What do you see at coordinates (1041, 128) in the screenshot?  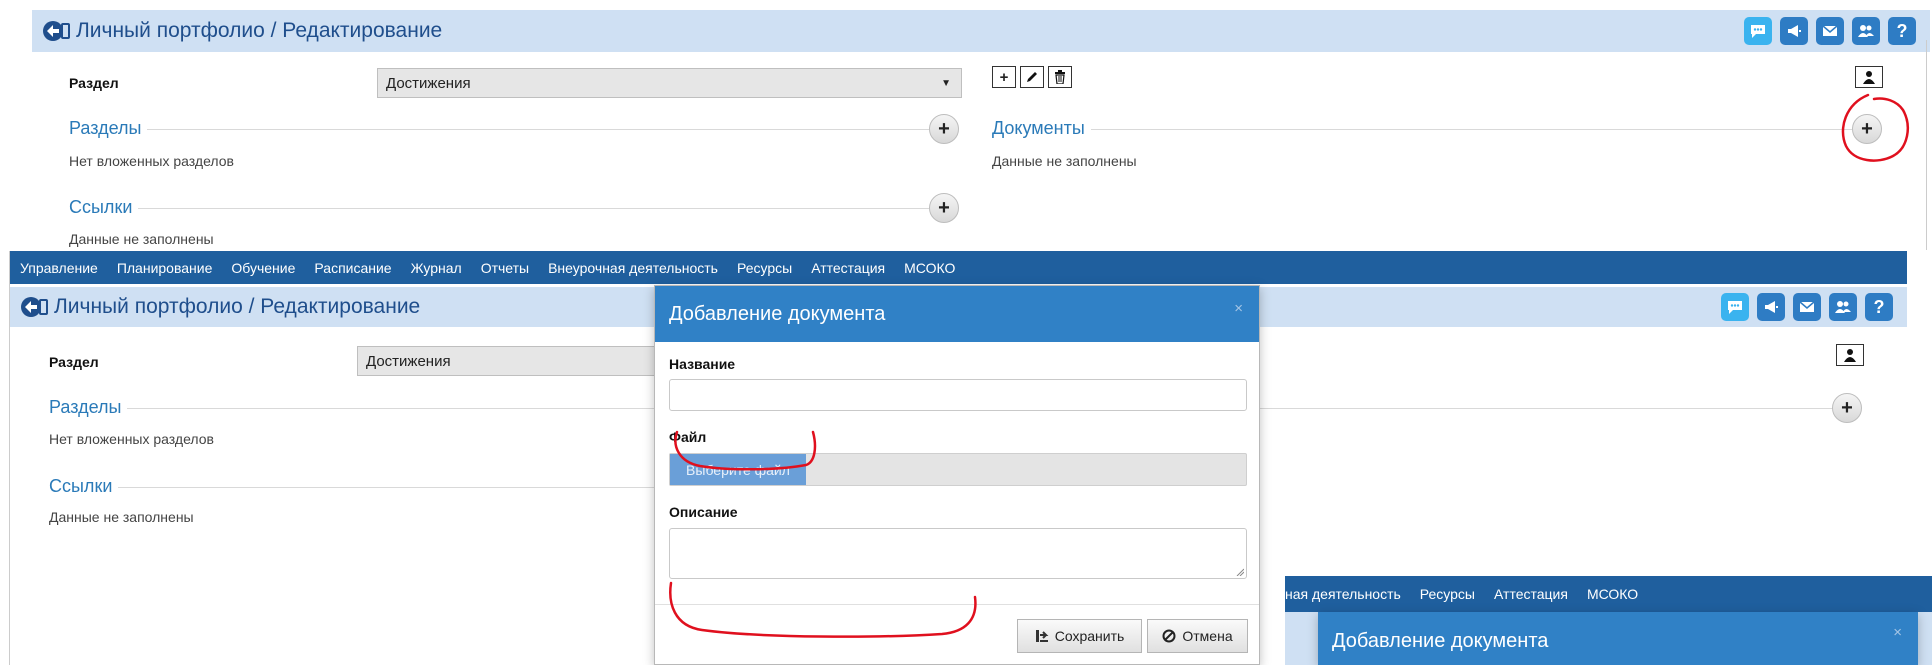 I see `dokumenty-title: Документы` at bounding box center [1041, 128].